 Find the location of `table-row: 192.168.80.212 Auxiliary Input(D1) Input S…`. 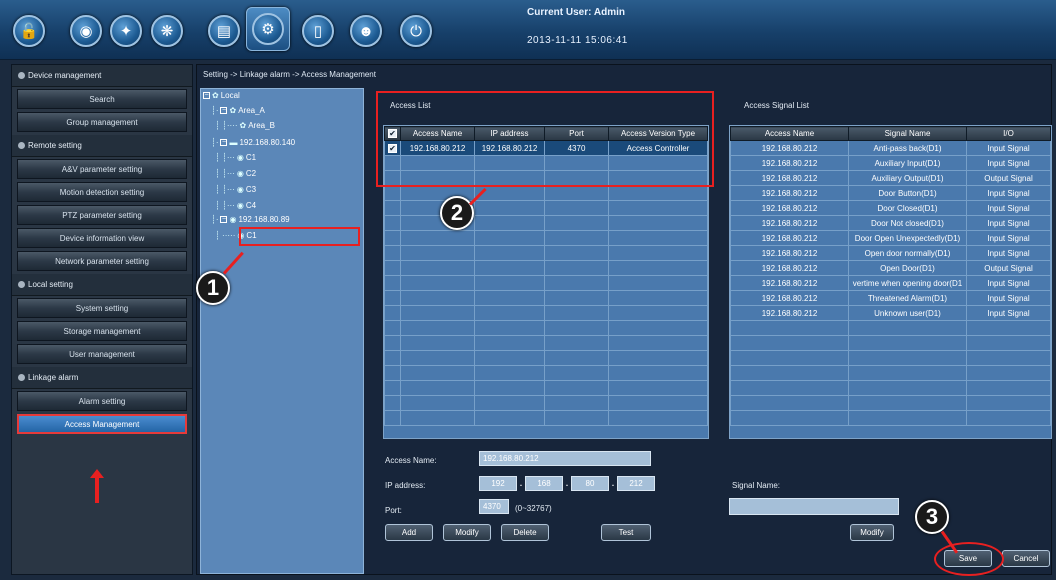

table-row: 192.168.80.212 Auxiliary Input(D1) Input S… is located at coordinates (890, 163).